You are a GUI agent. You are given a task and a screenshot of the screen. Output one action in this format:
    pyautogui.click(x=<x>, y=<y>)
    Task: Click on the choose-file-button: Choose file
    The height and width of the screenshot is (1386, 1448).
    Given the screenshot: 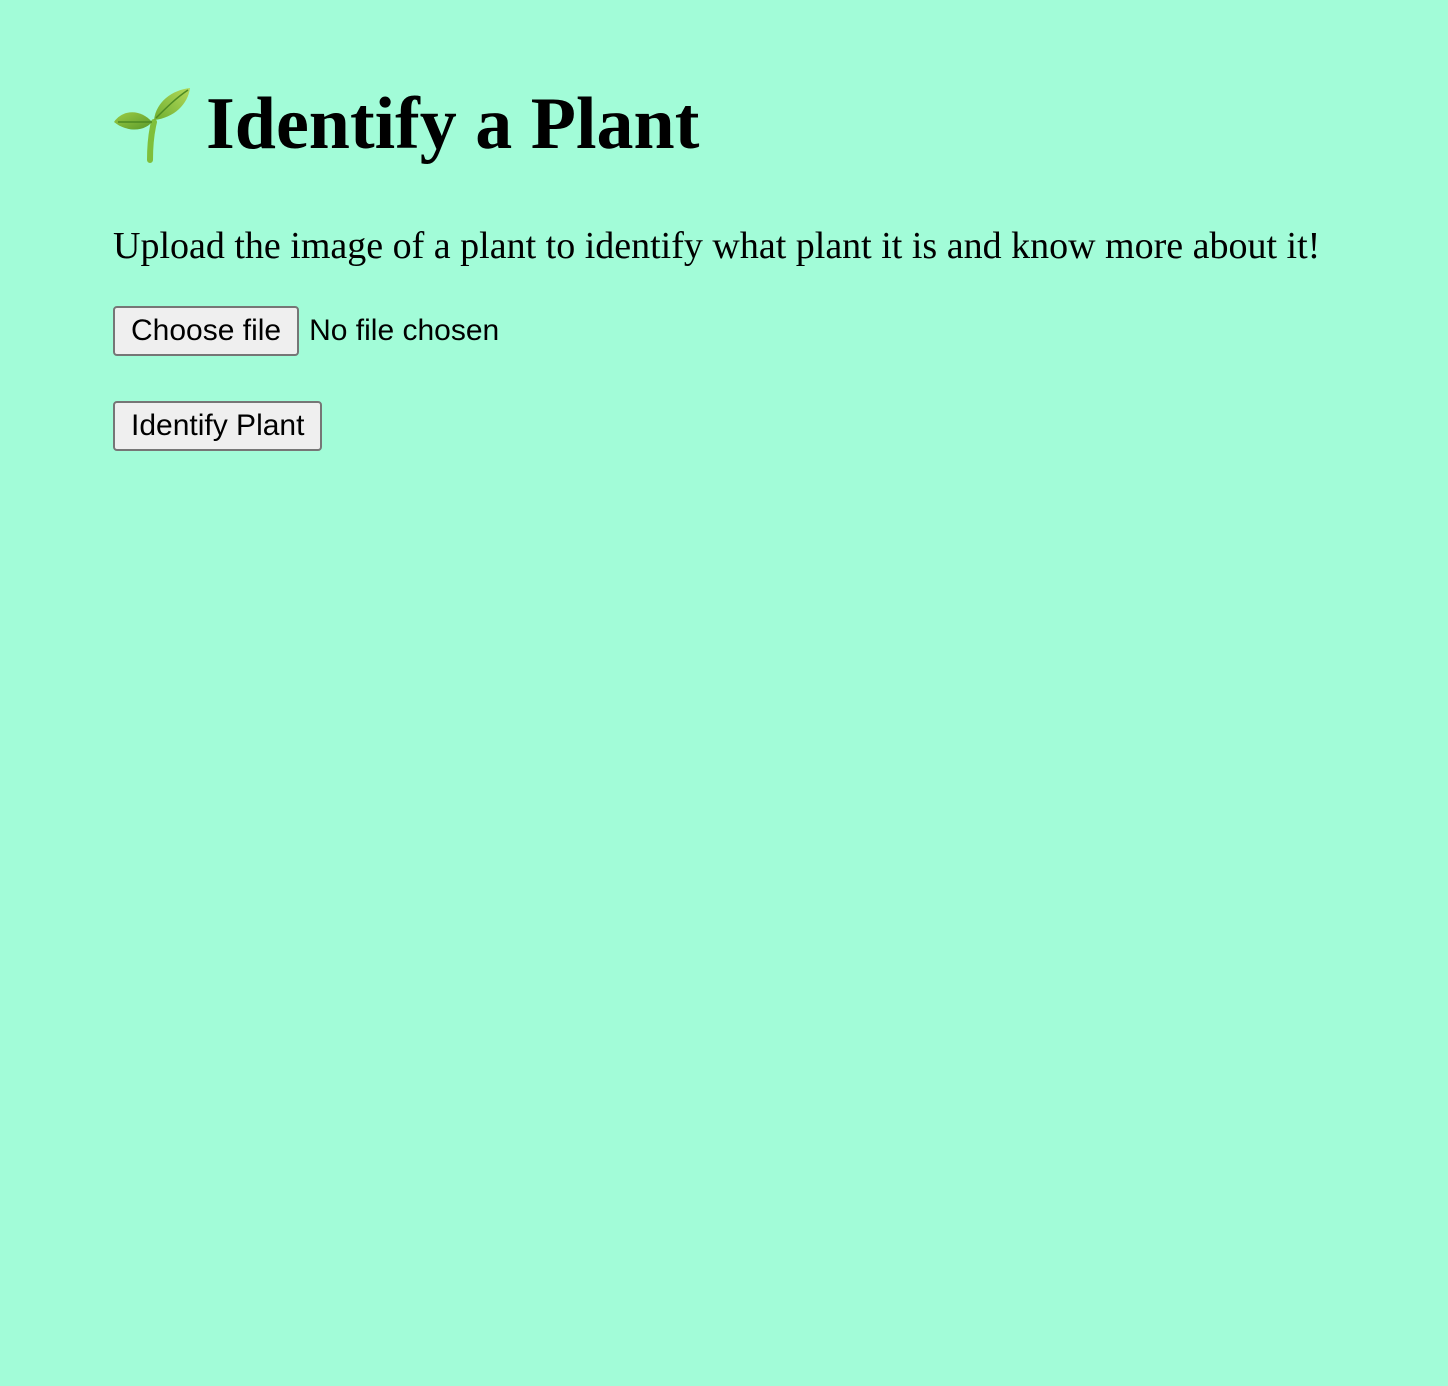 What is the action you would take?
    pyautogui.click(x=206, y=331)
    